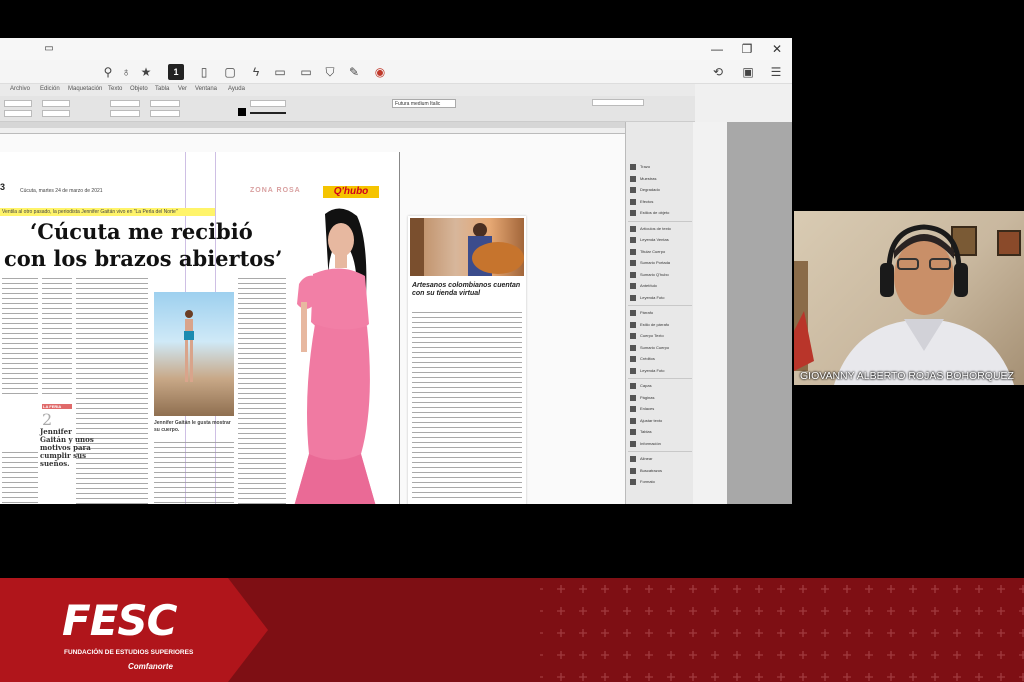  I want to click on panel-item-label: Párrafo, so click(647, 312).